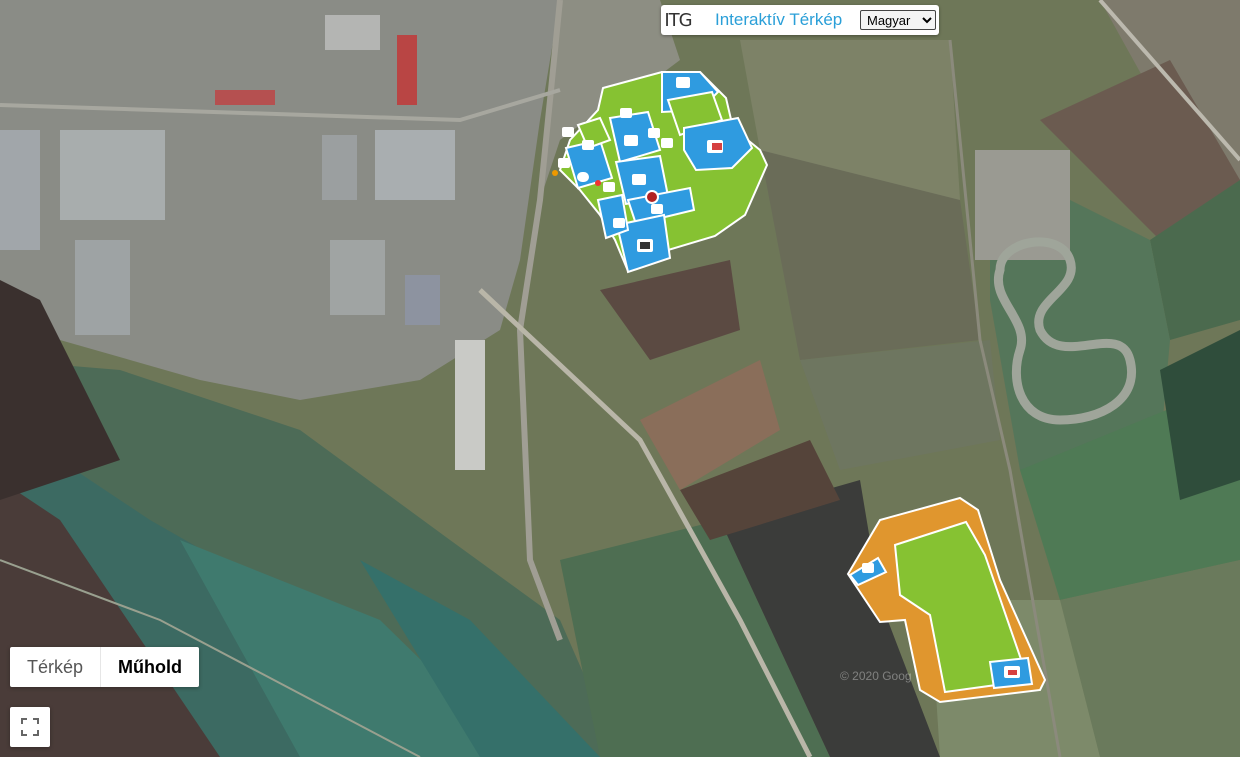 This screenshot has width=1240, height=757. What do you see at coordinates (898, 20) in the screenshot?
I see `language-select: Magyar` at bounding box center [898, 20].